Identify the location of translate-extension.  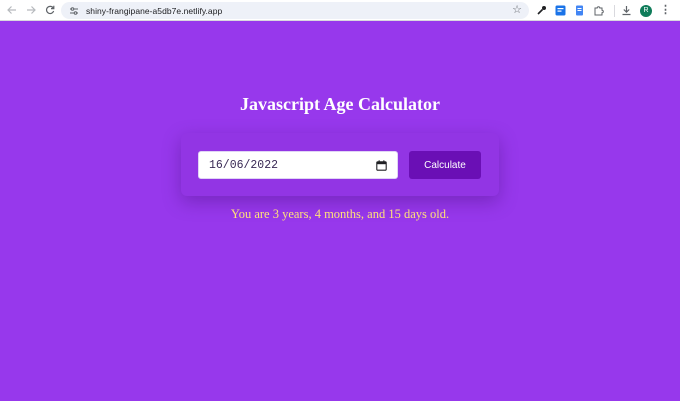
(560, 10).